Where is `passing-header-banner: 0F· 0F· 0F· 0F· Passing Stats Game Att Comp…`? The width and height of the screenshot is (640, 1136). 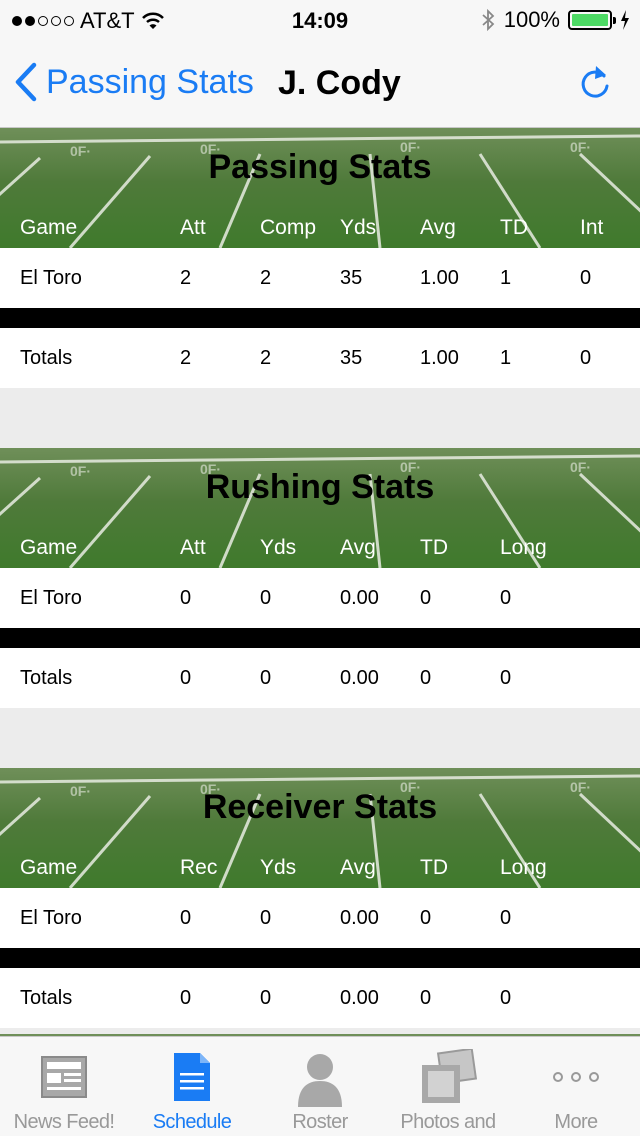 passing-header-banner: 0F· 0F· 0F· 0F· Passing Stats Game Att Comp… is located at coordinates (320, 188).